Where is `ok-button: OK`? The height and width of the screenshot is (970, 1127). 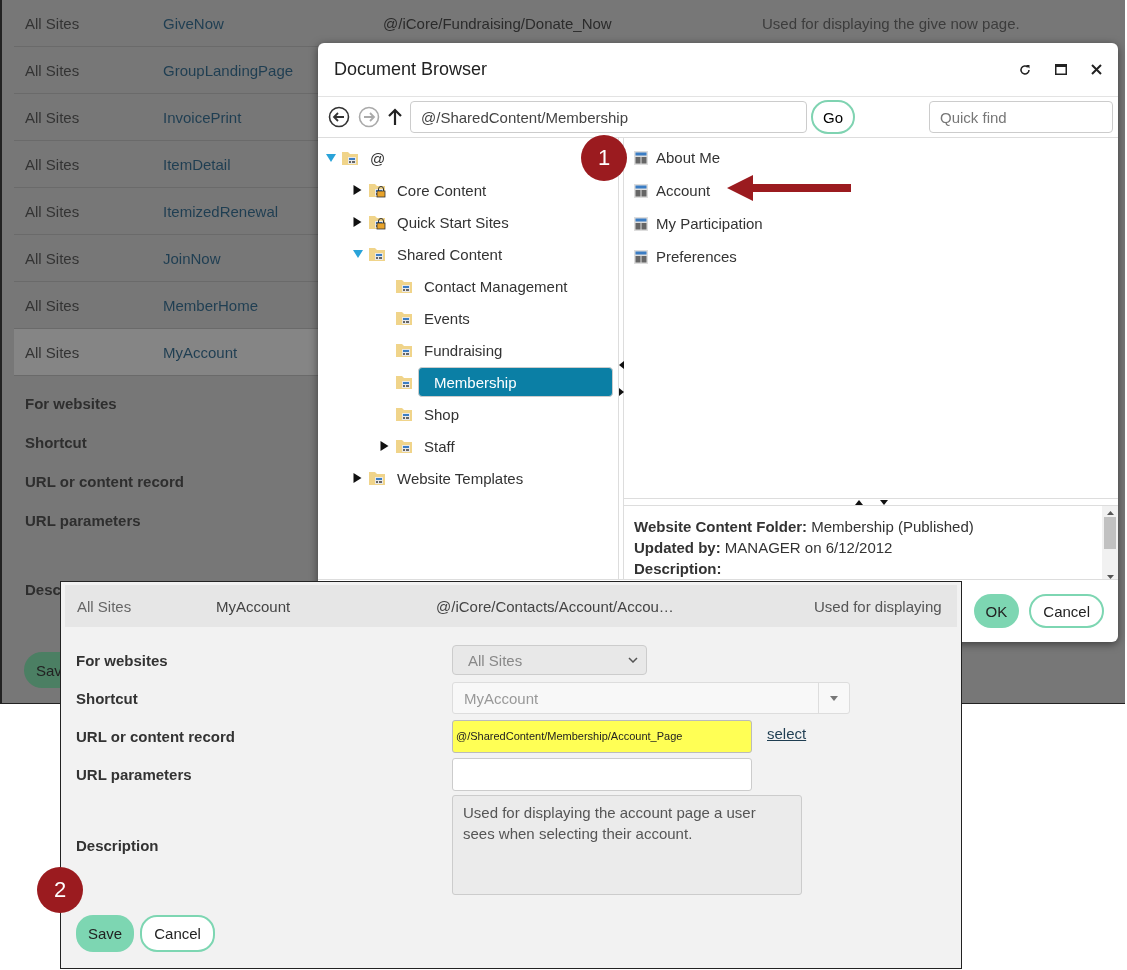
ok-button: OK is located at coordinates (996, 611).